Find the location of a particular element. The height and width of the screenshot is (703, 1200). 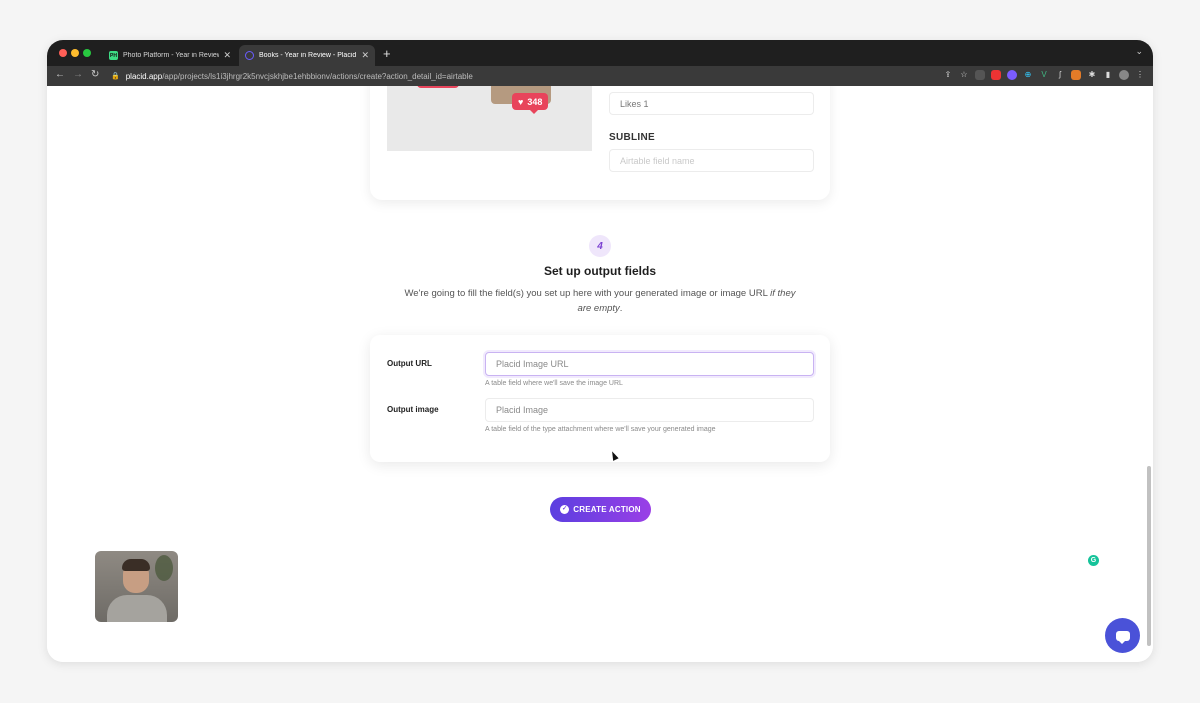

tab-books: Books - Year in Review - Placid ✕ is located at coordinates (307, 55).